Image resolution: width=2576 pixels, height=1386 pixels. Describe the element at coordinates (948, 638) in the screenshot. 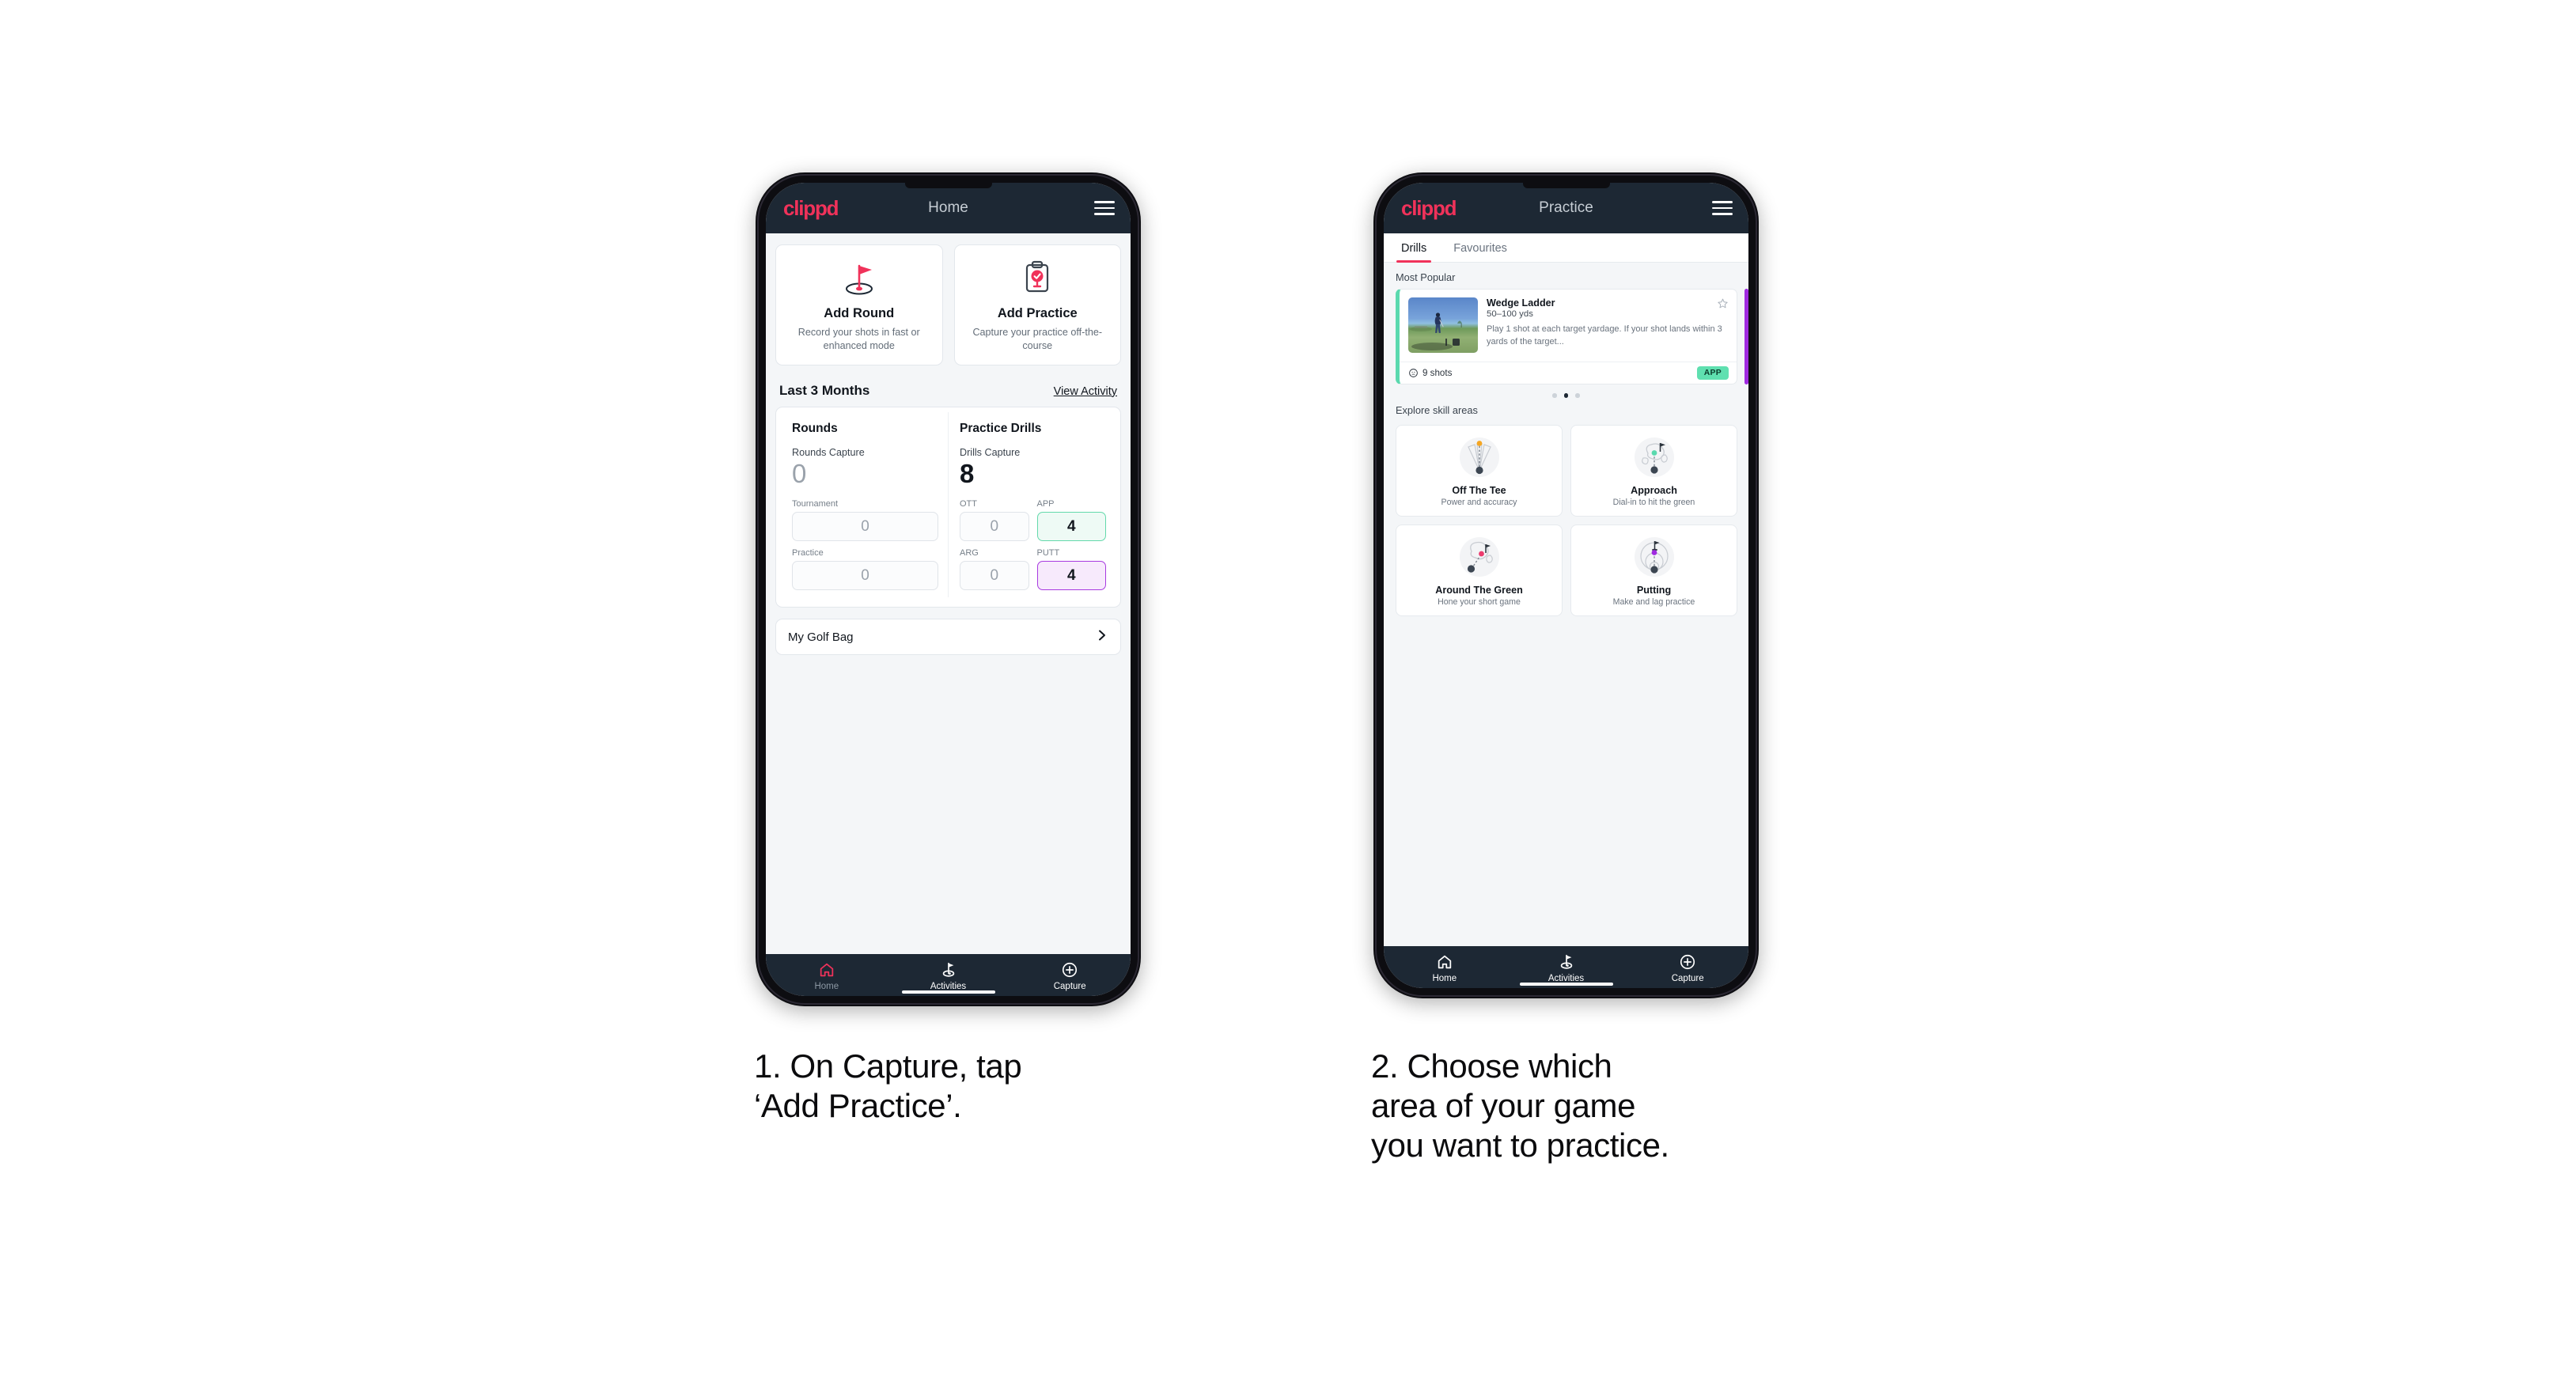

I see `my-golf-bag-row: My Golf Bag` at that location.